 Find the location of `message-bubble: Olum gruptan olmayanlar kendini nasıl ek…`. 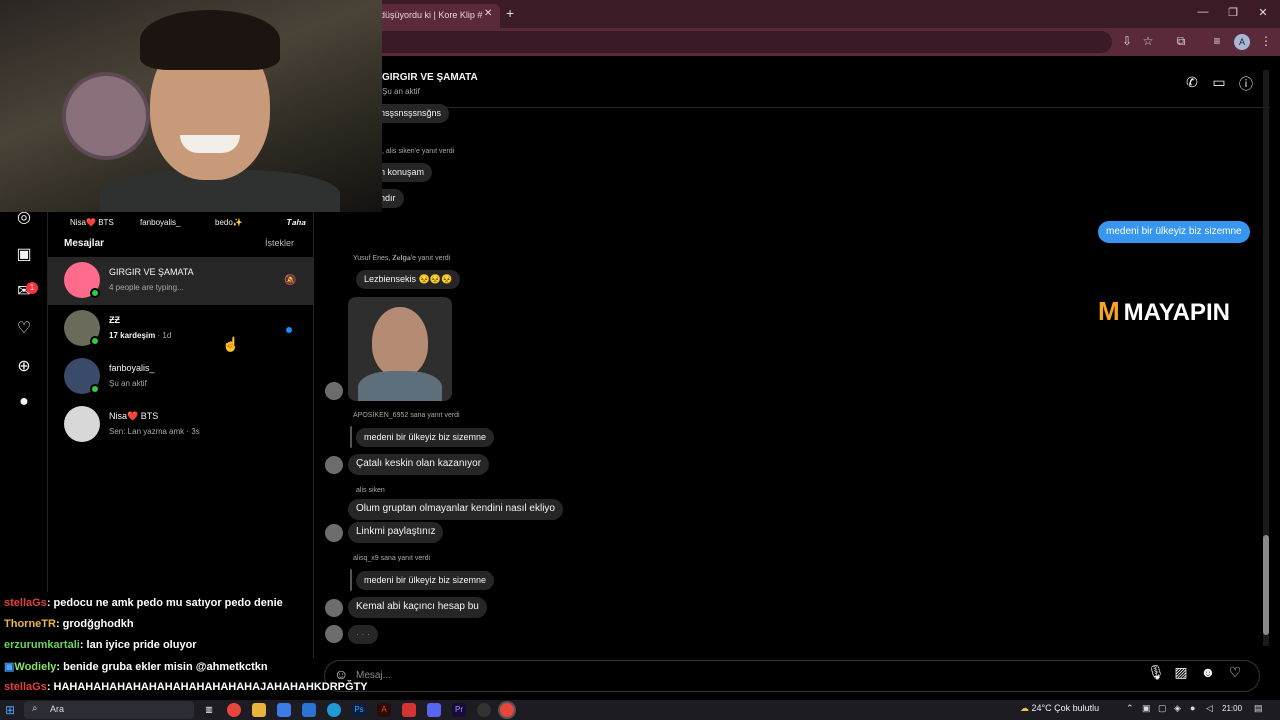

message-bubble: Olum gruptan olmayanlar kendini nasıl ek… is located at coordinates (455, 509).